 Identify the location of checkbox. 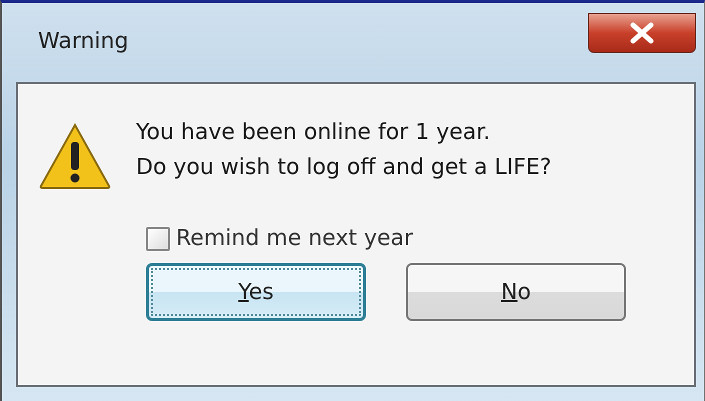
(158, 238).